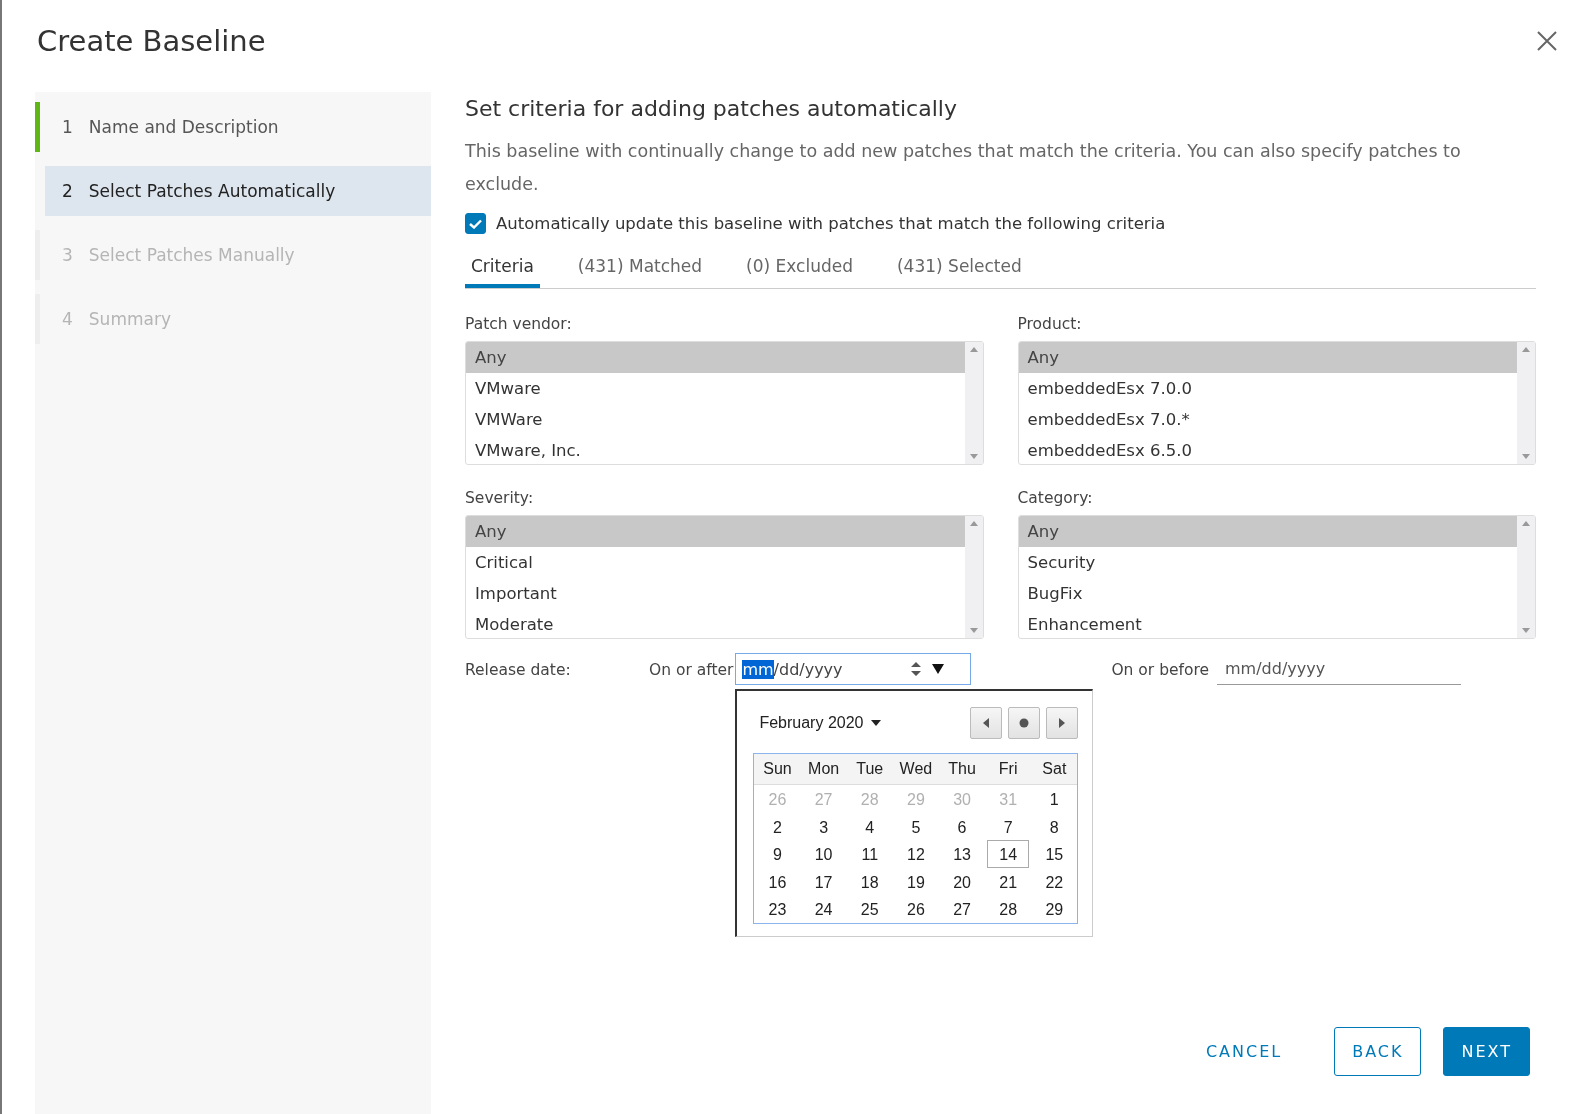 This screenshot has width=1586, height=1114. I want to click on calendar-day: 6, so click(962, 826).